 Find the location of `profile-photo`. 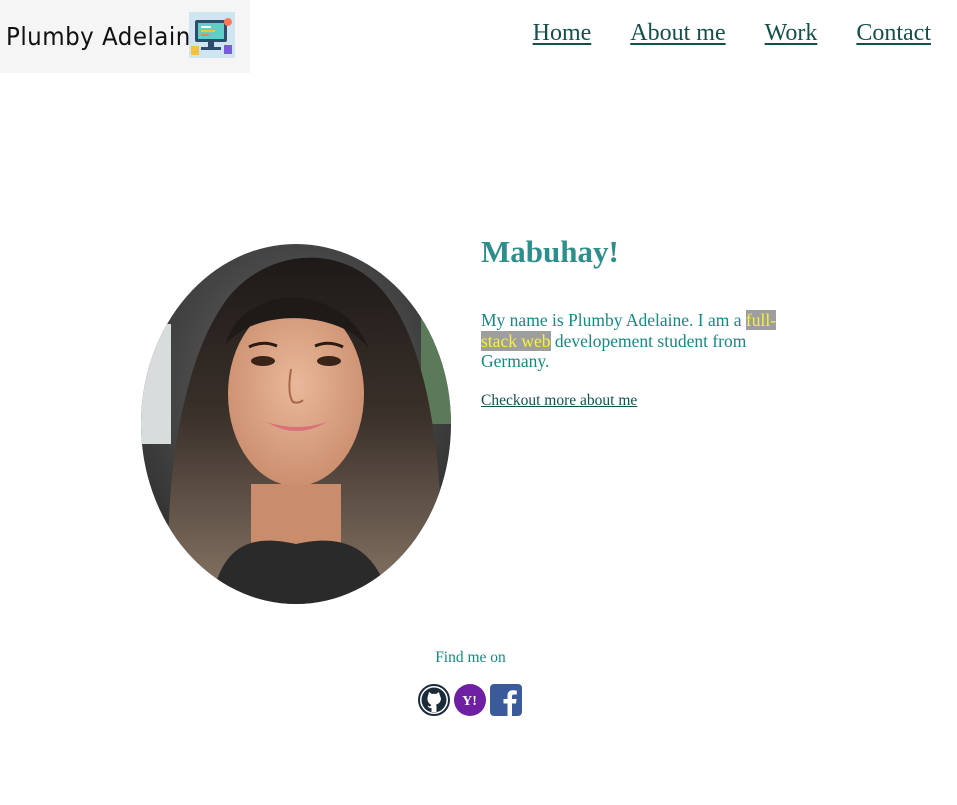

profile-photo is located at coordinates (296, 424).